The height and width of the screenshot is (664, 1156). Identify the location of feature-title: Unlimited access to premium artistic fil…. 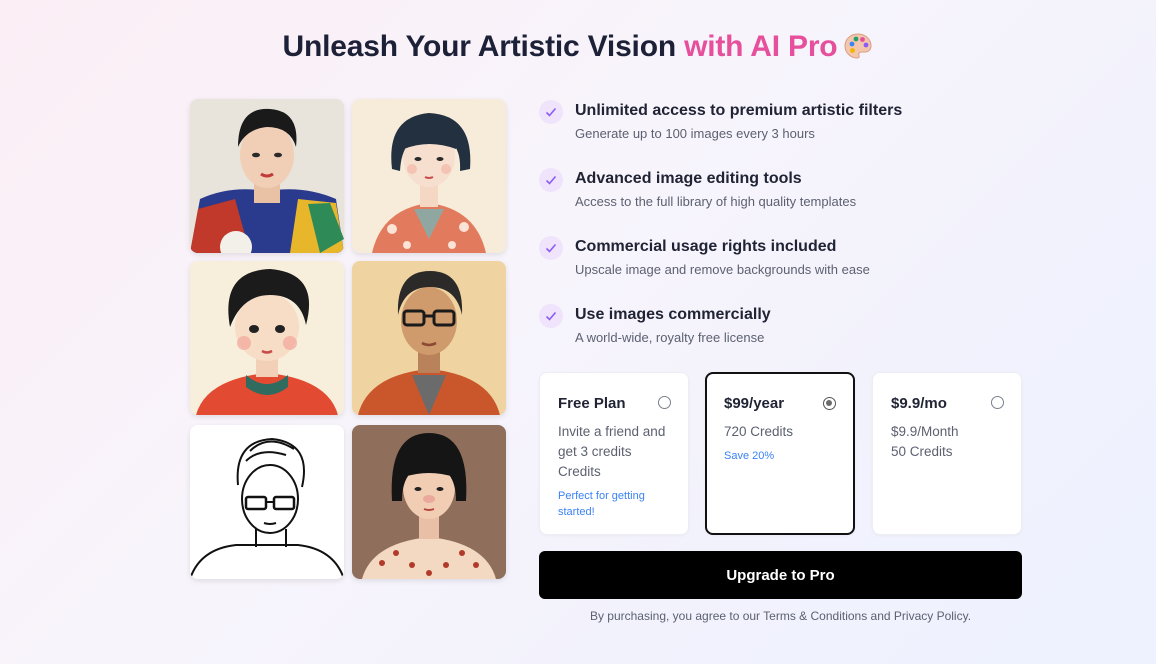
(739, 110).